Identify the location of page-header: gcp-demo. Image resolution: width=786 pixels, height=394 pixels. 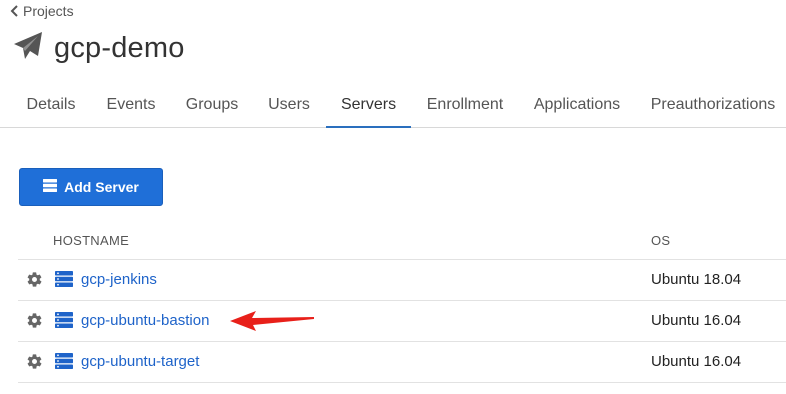
(98, 48).